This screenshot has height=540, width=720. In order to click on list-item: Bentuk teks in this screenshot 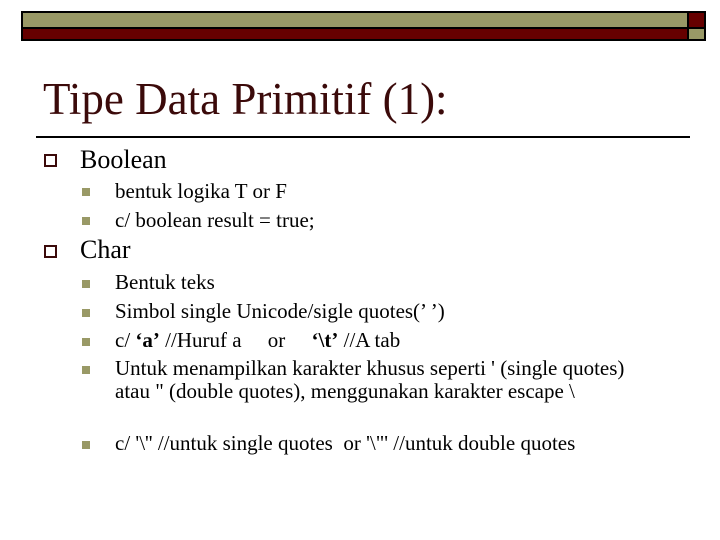, I will do `click(165, 282)`.